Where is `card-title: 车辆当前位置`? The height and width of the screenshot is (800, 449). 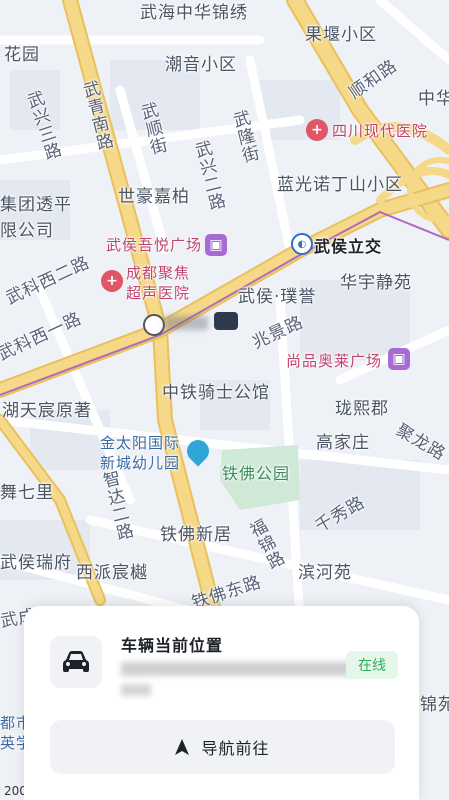 card-title: 车辆当前位置 is located at coordinates (172, 645).